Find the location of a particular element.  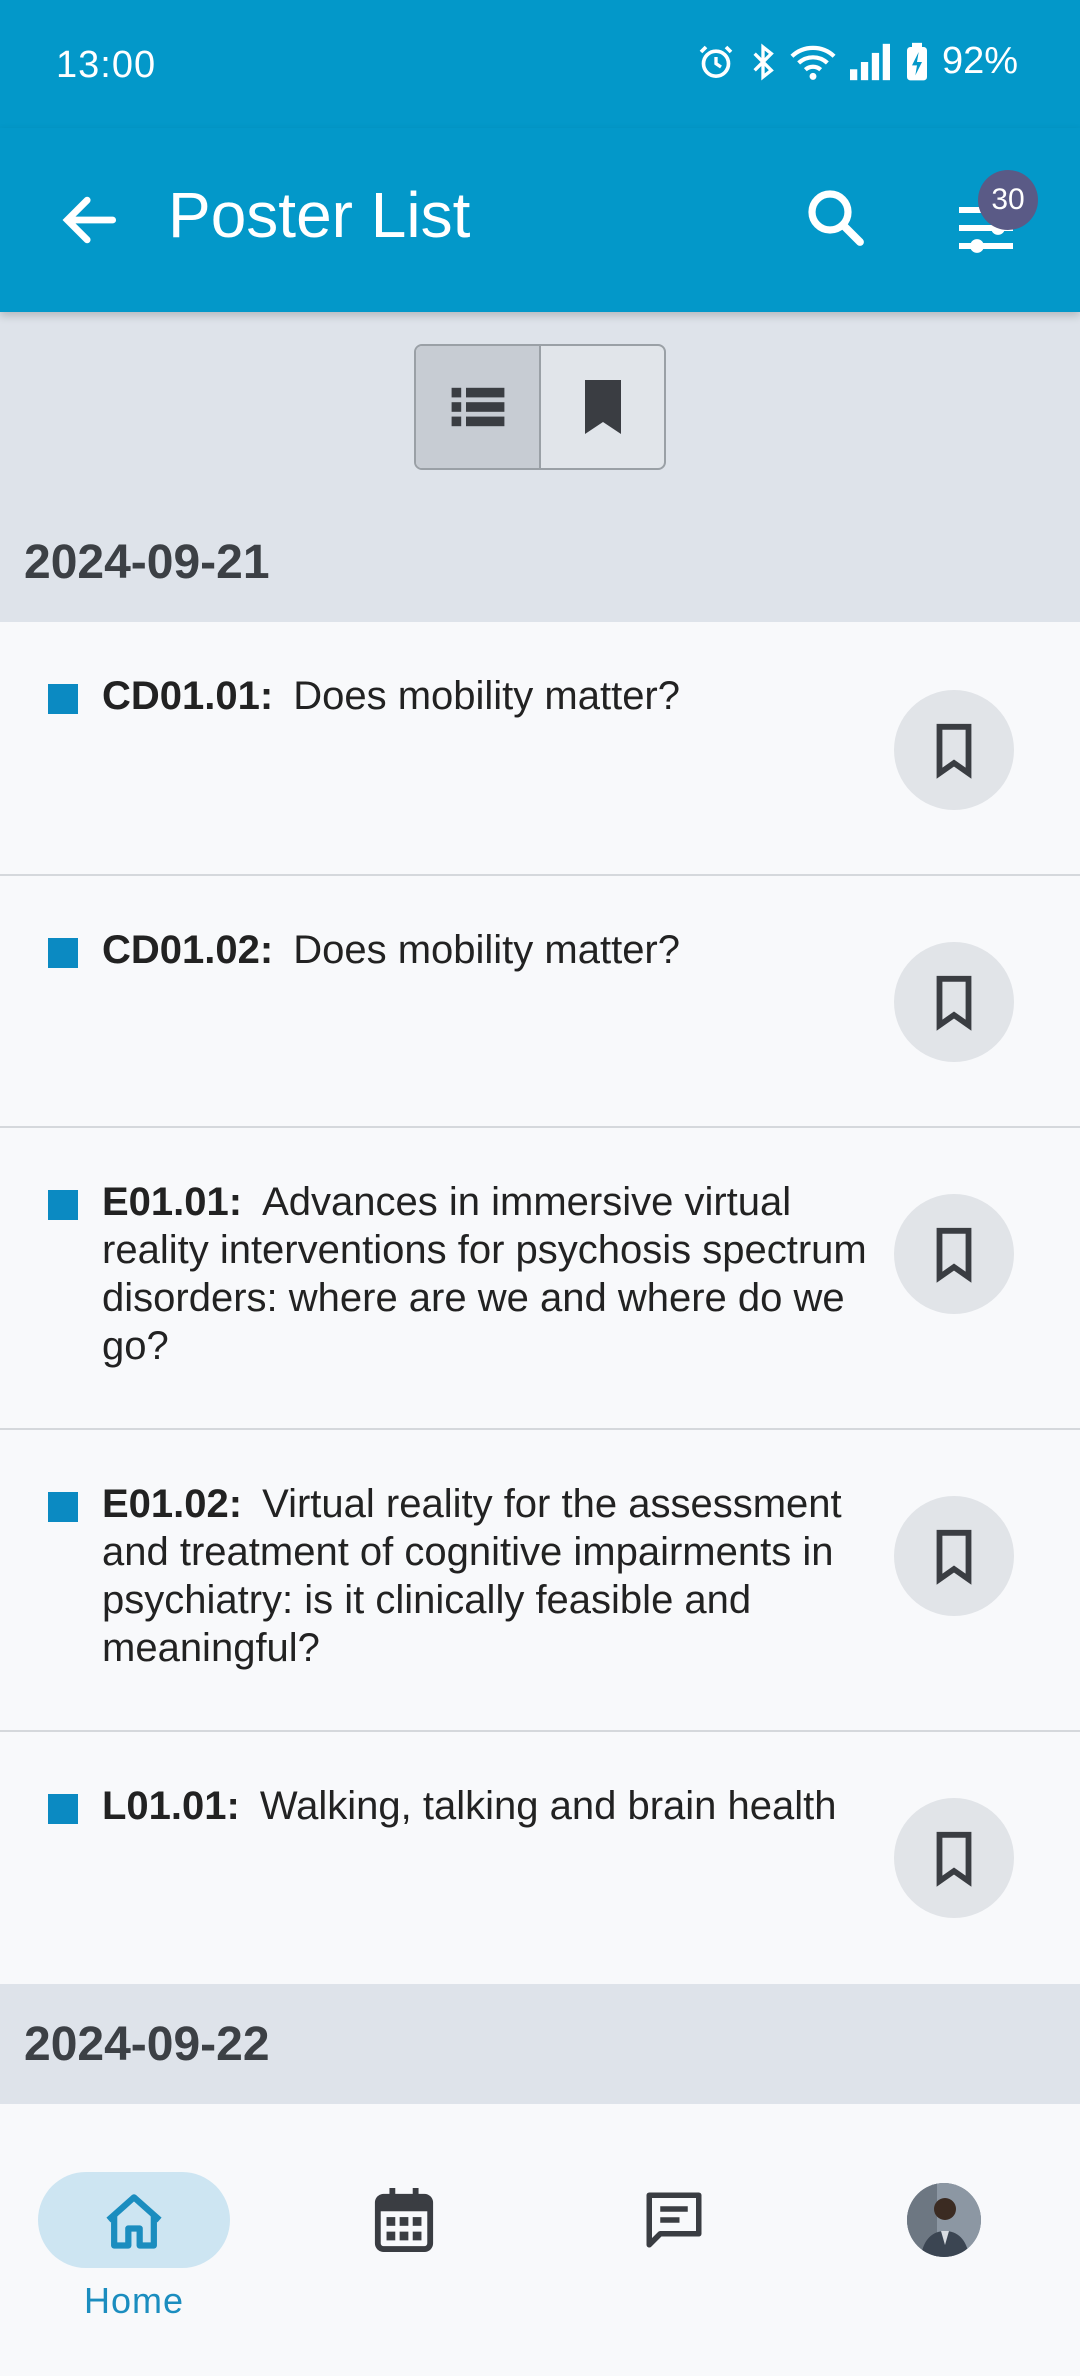

nav-schedule-indicator is located at coordinates (404, 2220).